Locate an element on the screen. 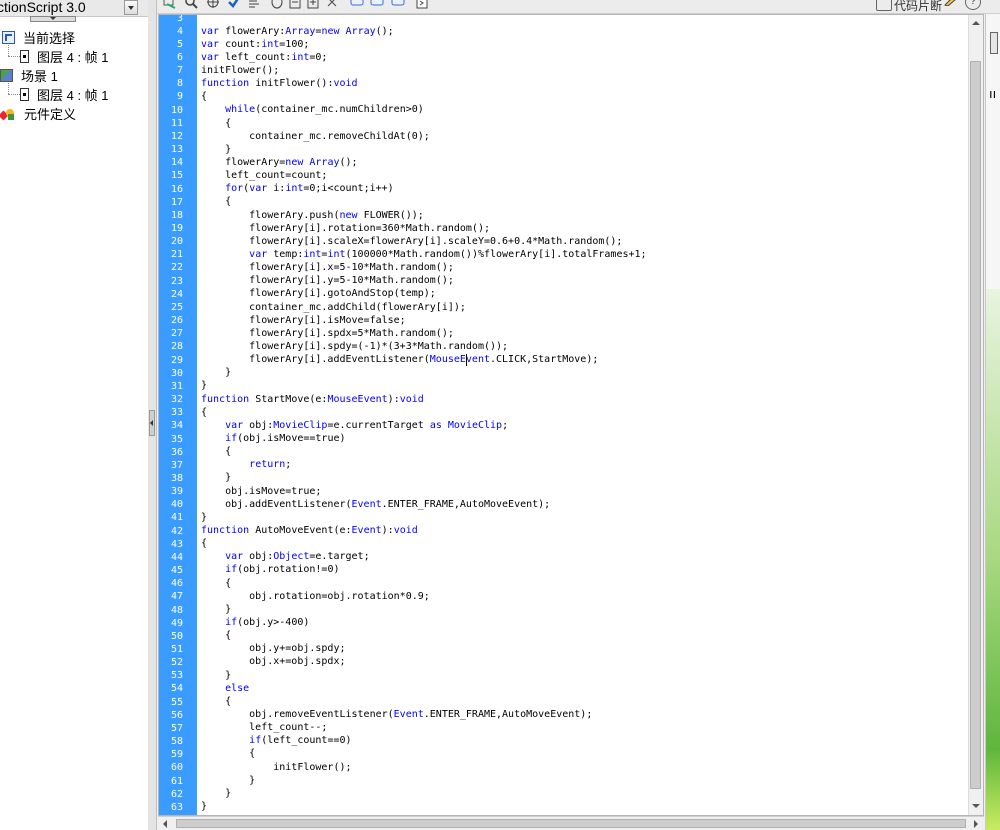 This screenshot has height=830, width=1000. code-line: if(obj.y>-400) is located at coordinates (424, 622).